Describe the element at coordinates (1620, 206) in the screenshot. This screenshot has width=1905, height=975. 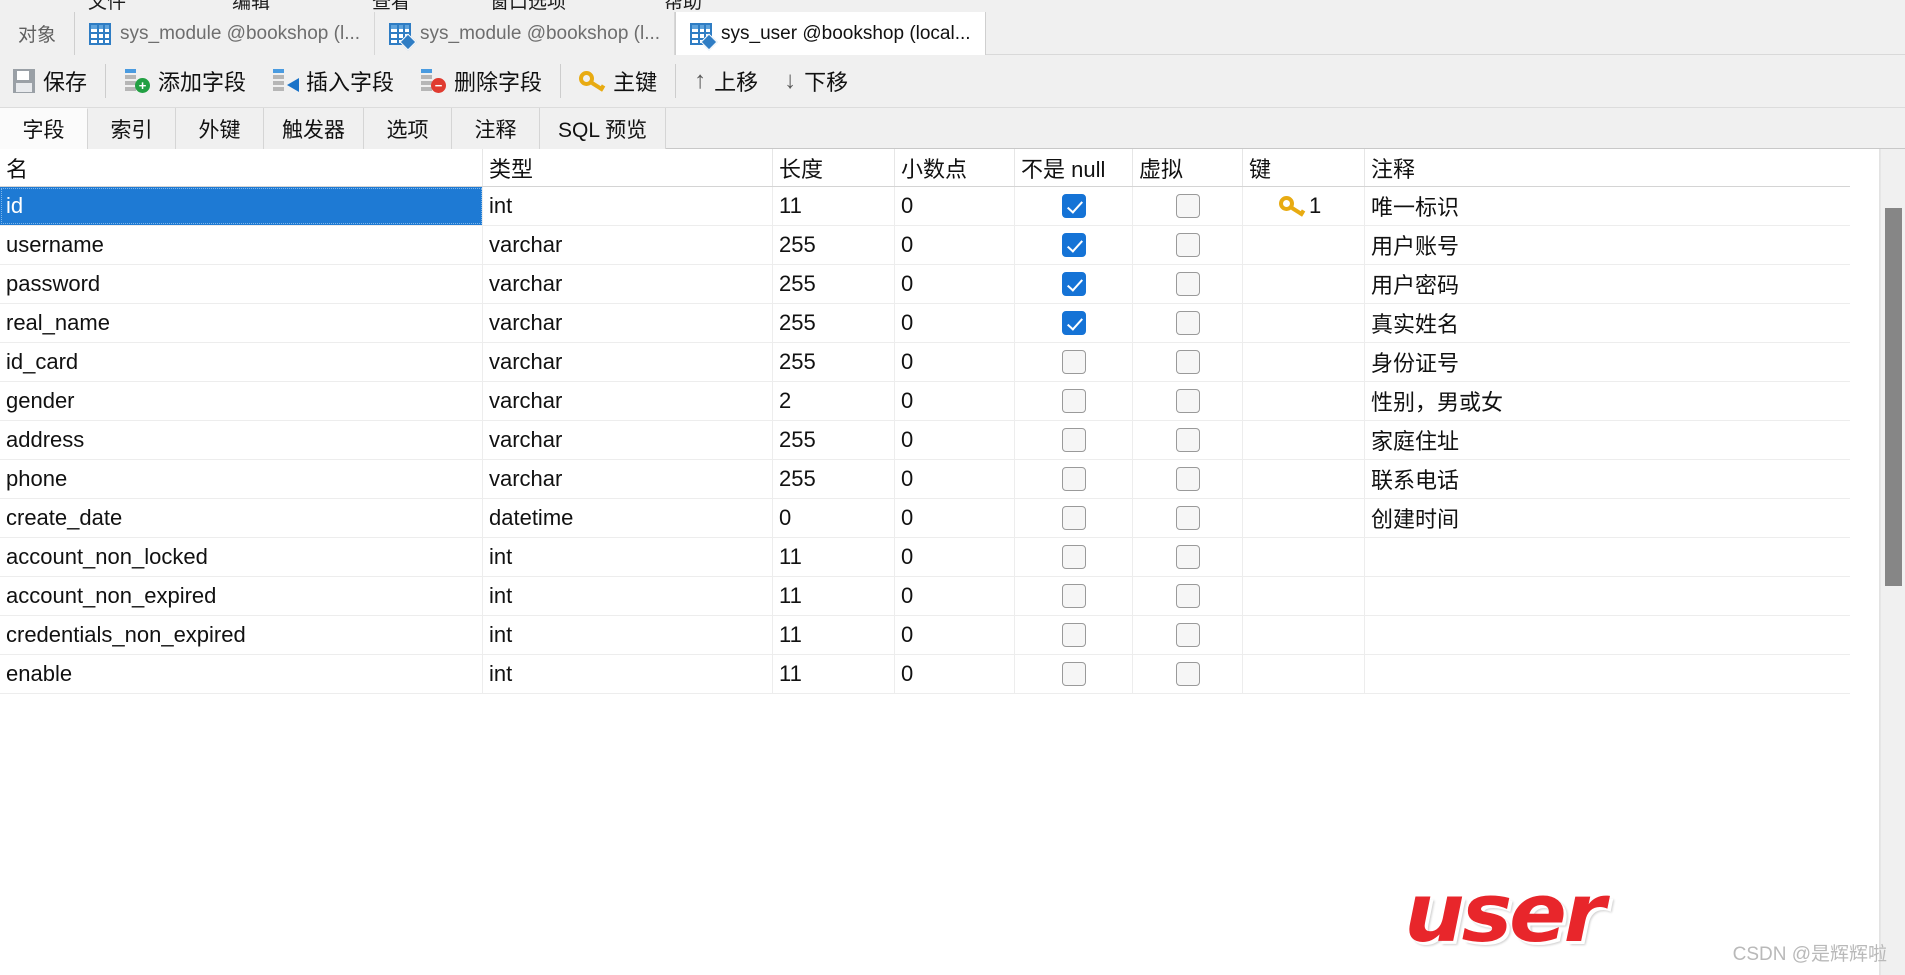
I see `field-comment-cell: 唯一标识` at that location.